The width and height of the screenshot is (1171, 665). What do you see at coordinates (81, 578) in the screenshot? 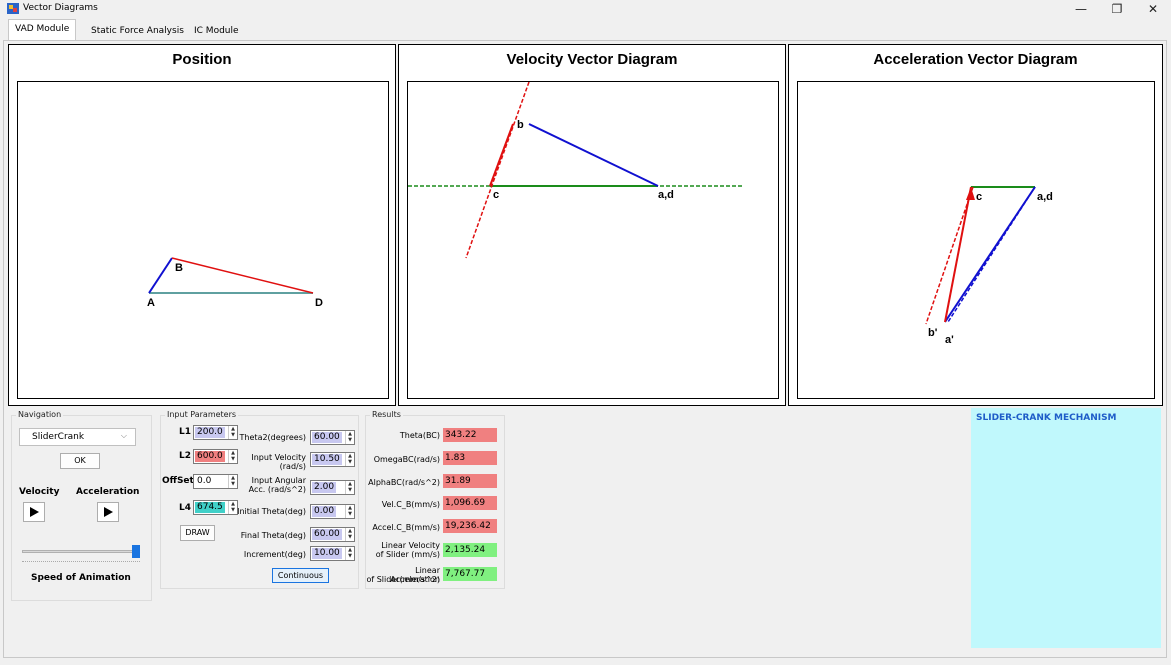
I see `speed-of-animation-label: Speed of Animation` at bounding box center [81, 578].